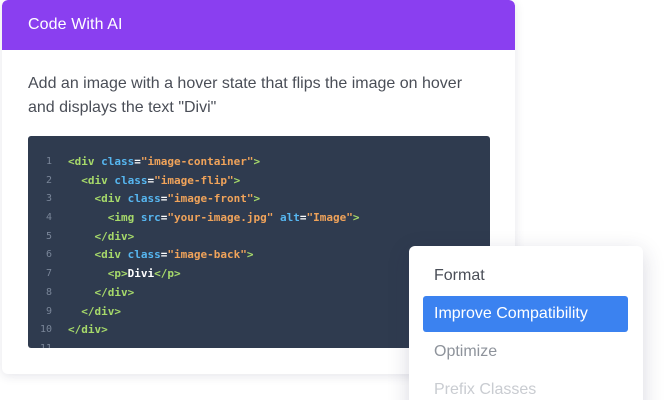 Image resolution: width=664 pixels, height=400 pixels. Describe the element at coordinates (117, 274) in the screenshot. I see `code-token: <p>` at that location.